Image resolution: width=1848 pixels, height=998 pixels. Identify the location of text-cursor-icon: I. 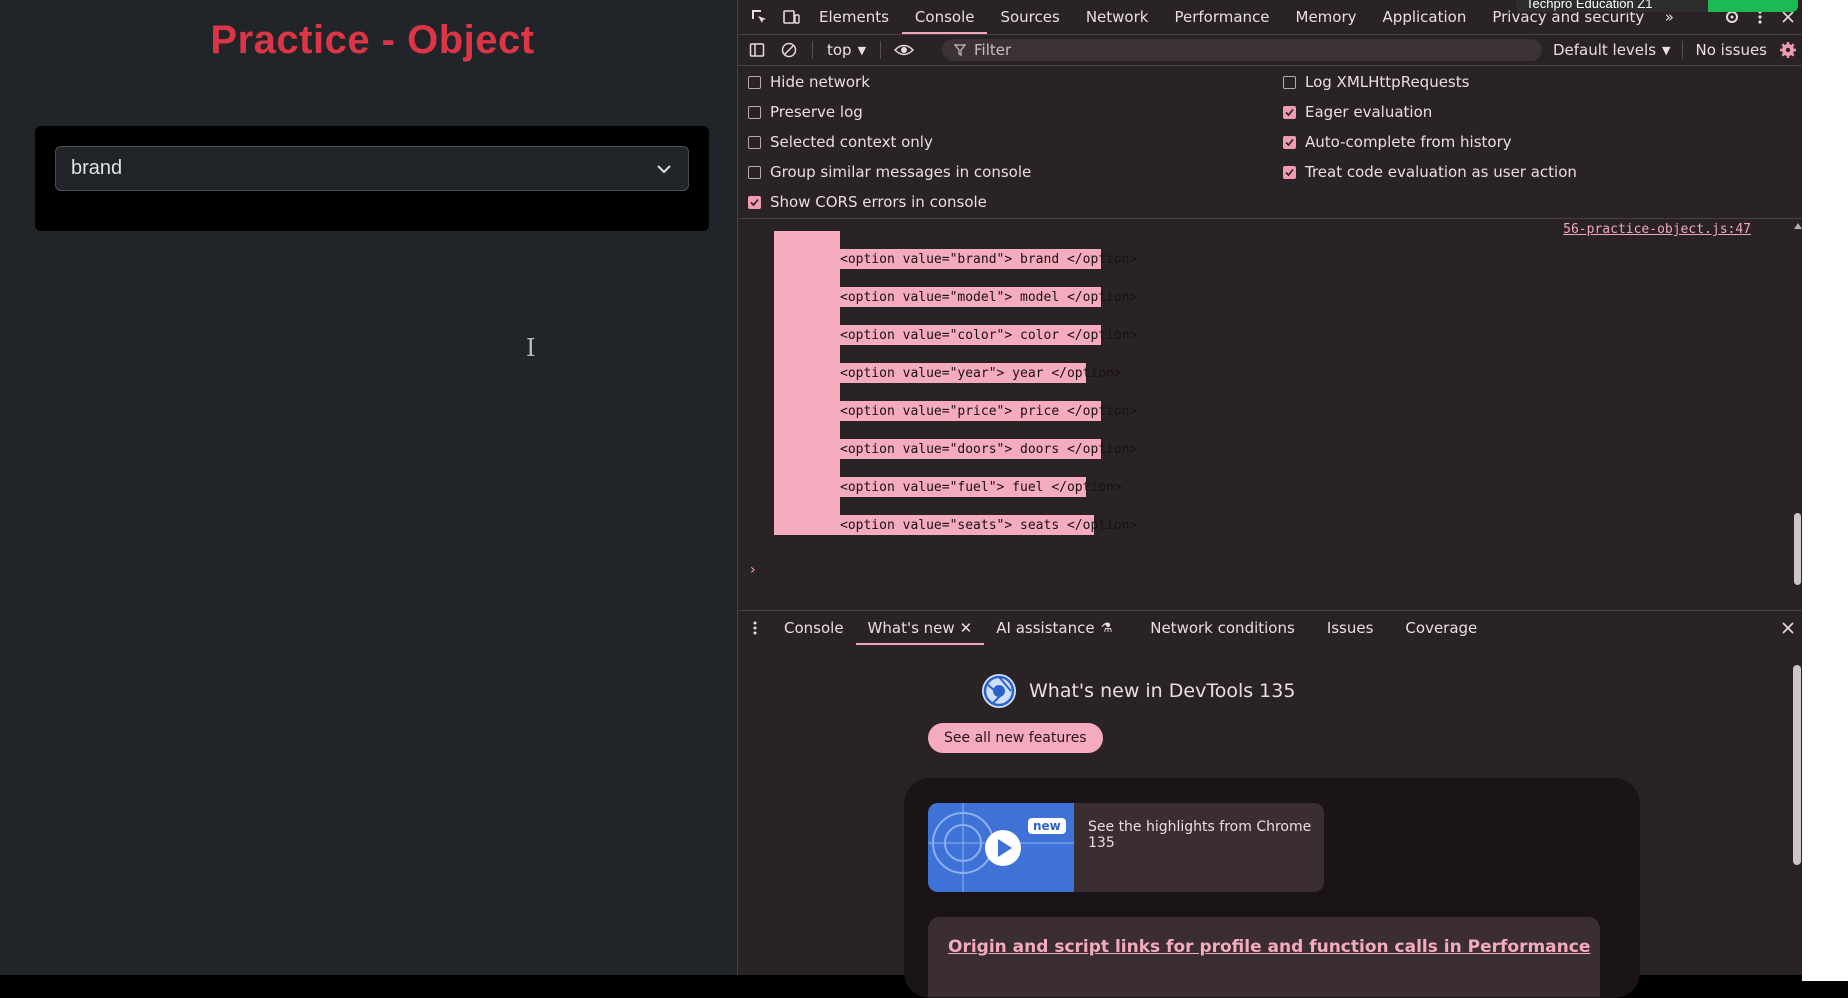
(531, 348).